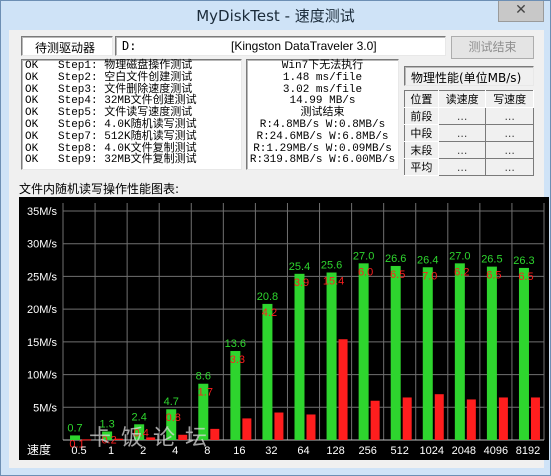 Image resolution: width=551 pixels, height=476 pixels. What do you see at coordinates (491, 260) in the screenshot?
I see `read-value-label: 26.5` at bounding box center [491, 260].